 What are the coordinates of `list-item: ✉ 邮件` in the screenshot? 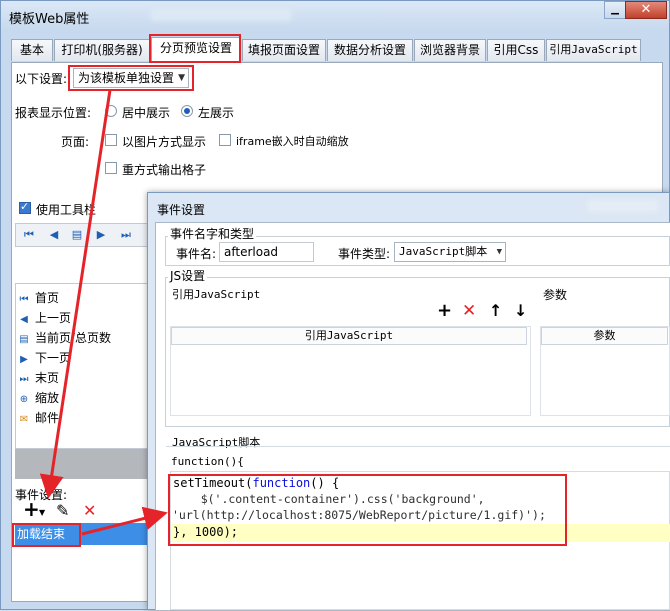 It's located at (38, 418).